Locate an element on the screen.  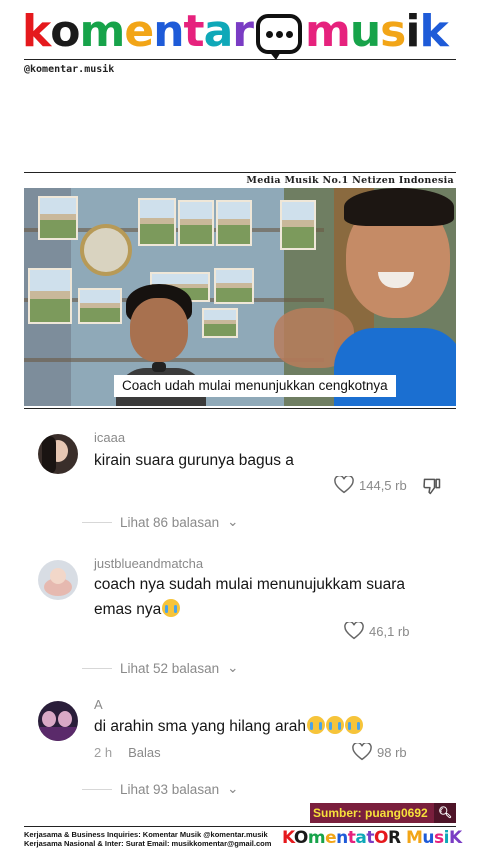
dislike-icon is located at coordinates (432, 486).